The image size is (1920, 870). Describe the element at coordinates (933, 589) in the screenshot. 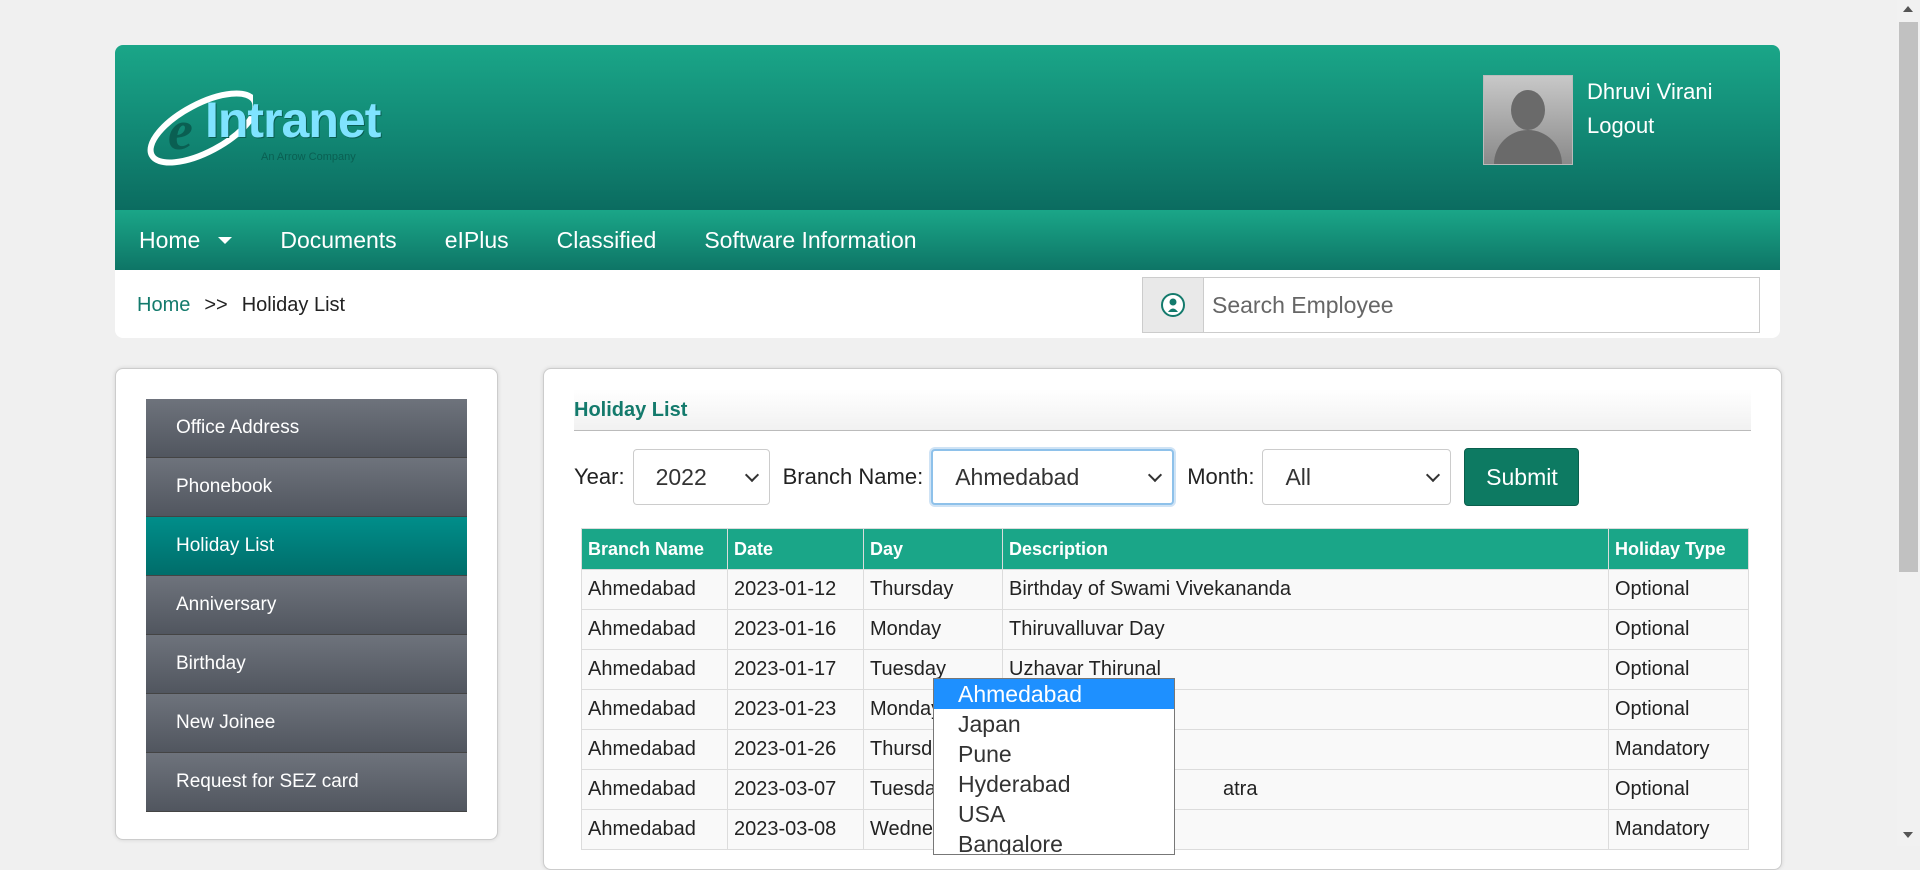

I see `cell-day: Thursday` at that location.